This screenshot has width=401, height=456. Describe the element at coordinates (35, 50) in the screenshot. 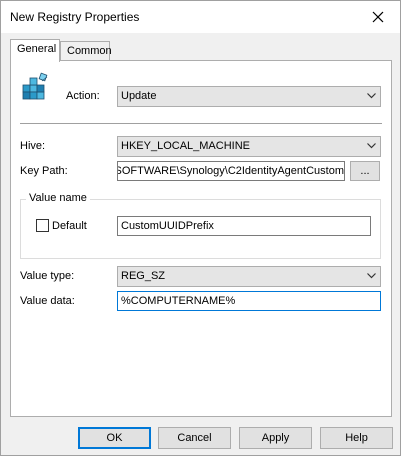

I see `tab-general: General` at that location.